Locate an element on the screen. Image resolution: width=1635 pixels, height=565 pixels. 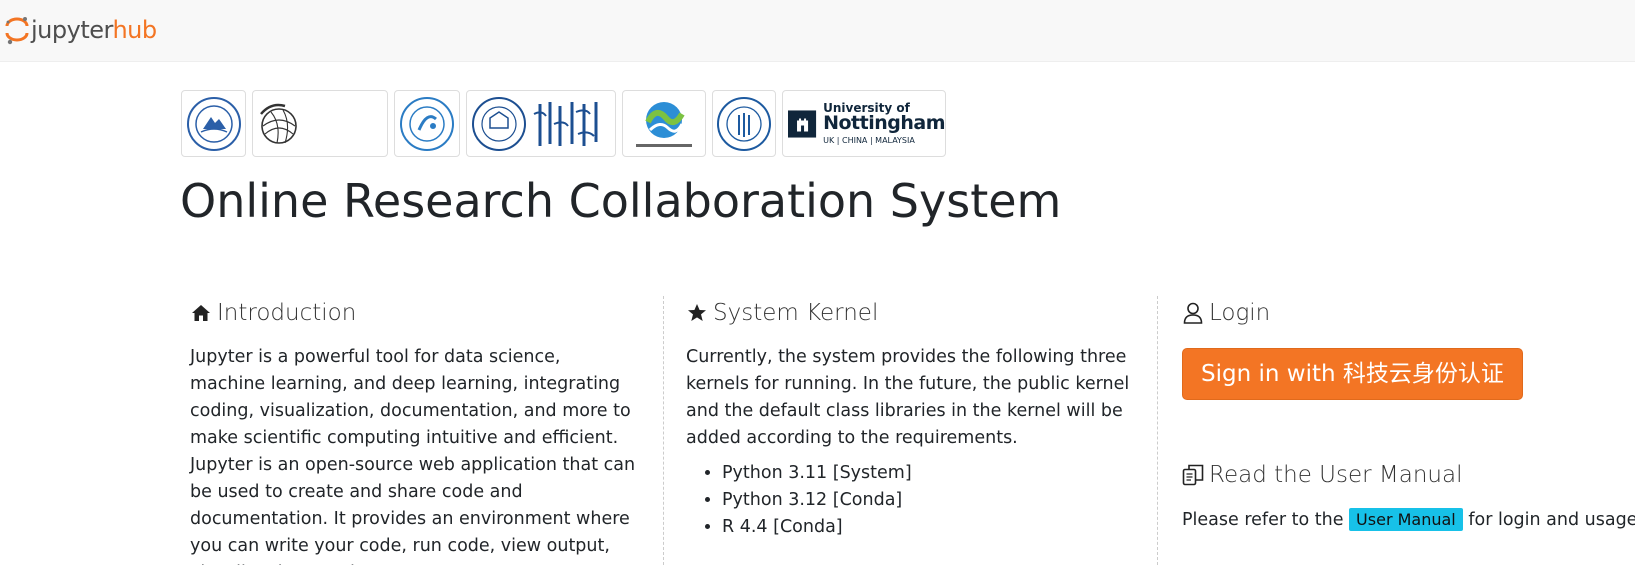
jupyter-logo-icon is located at coordinates (17, 30).